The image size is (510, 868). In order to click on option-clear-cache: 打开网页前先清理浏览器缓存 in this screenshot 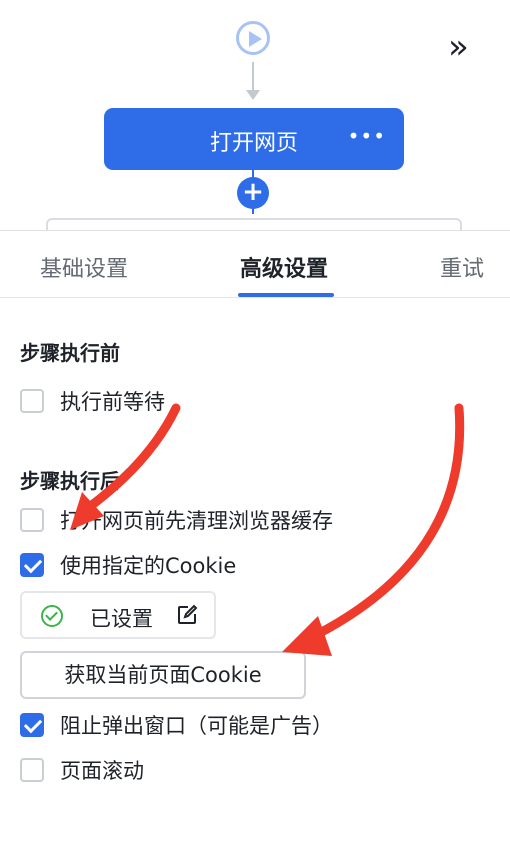, I will do `click(176, 520)`.